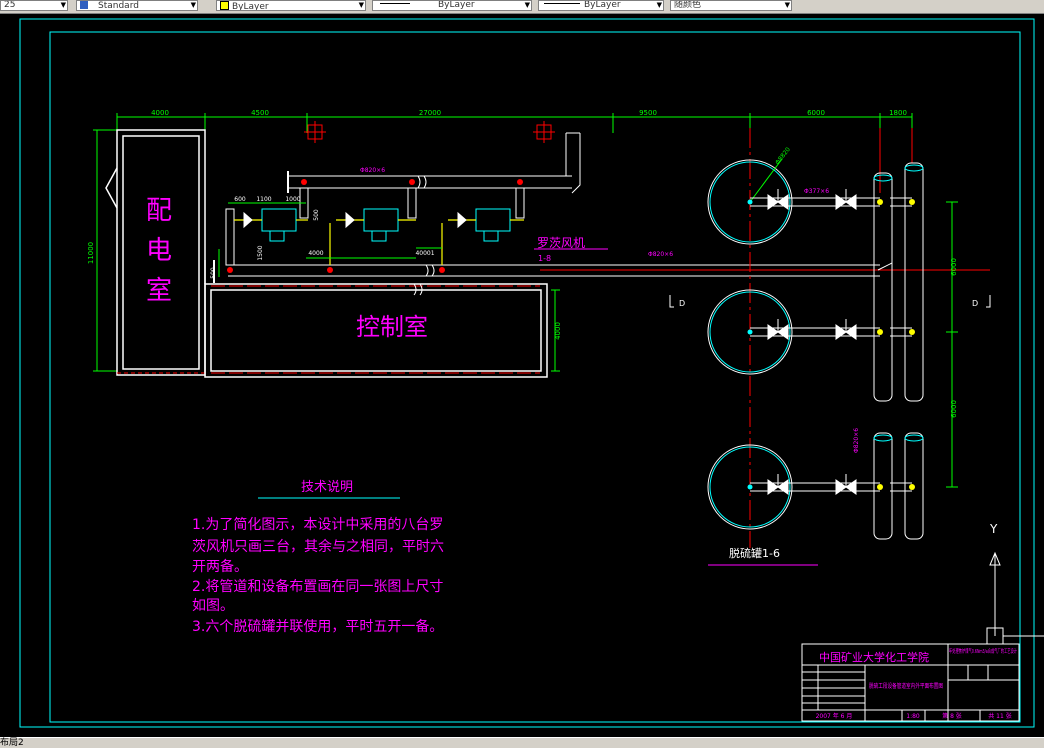 The width and height of the screenshot is (1044, 748). Describe the element at coordinates (316, 215) in the screenshot. I see `dim-500: 500` at that location.